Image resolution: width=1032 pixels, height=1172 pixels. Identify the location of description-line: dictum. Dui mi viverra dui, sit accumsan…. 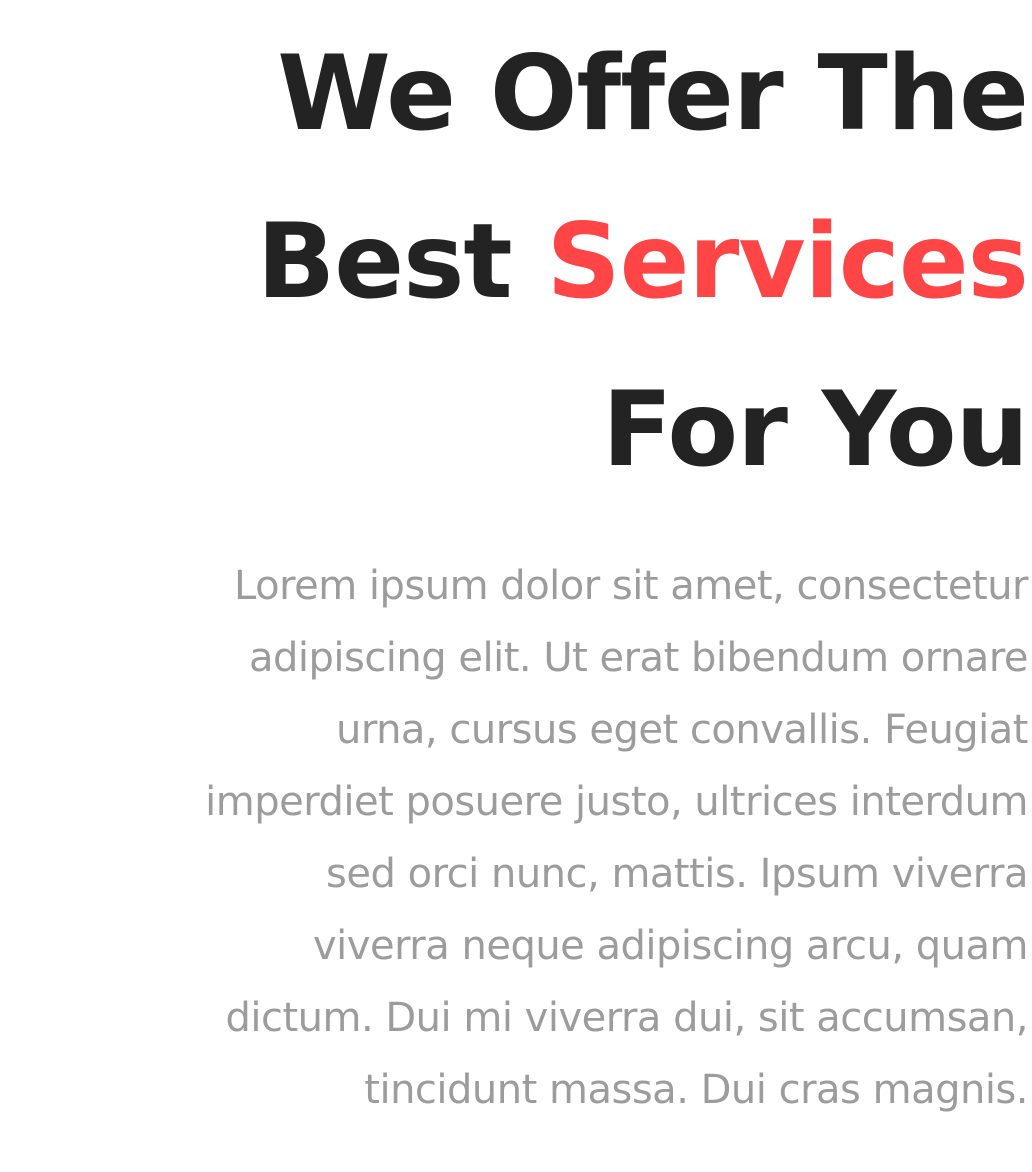
(626, 1018).